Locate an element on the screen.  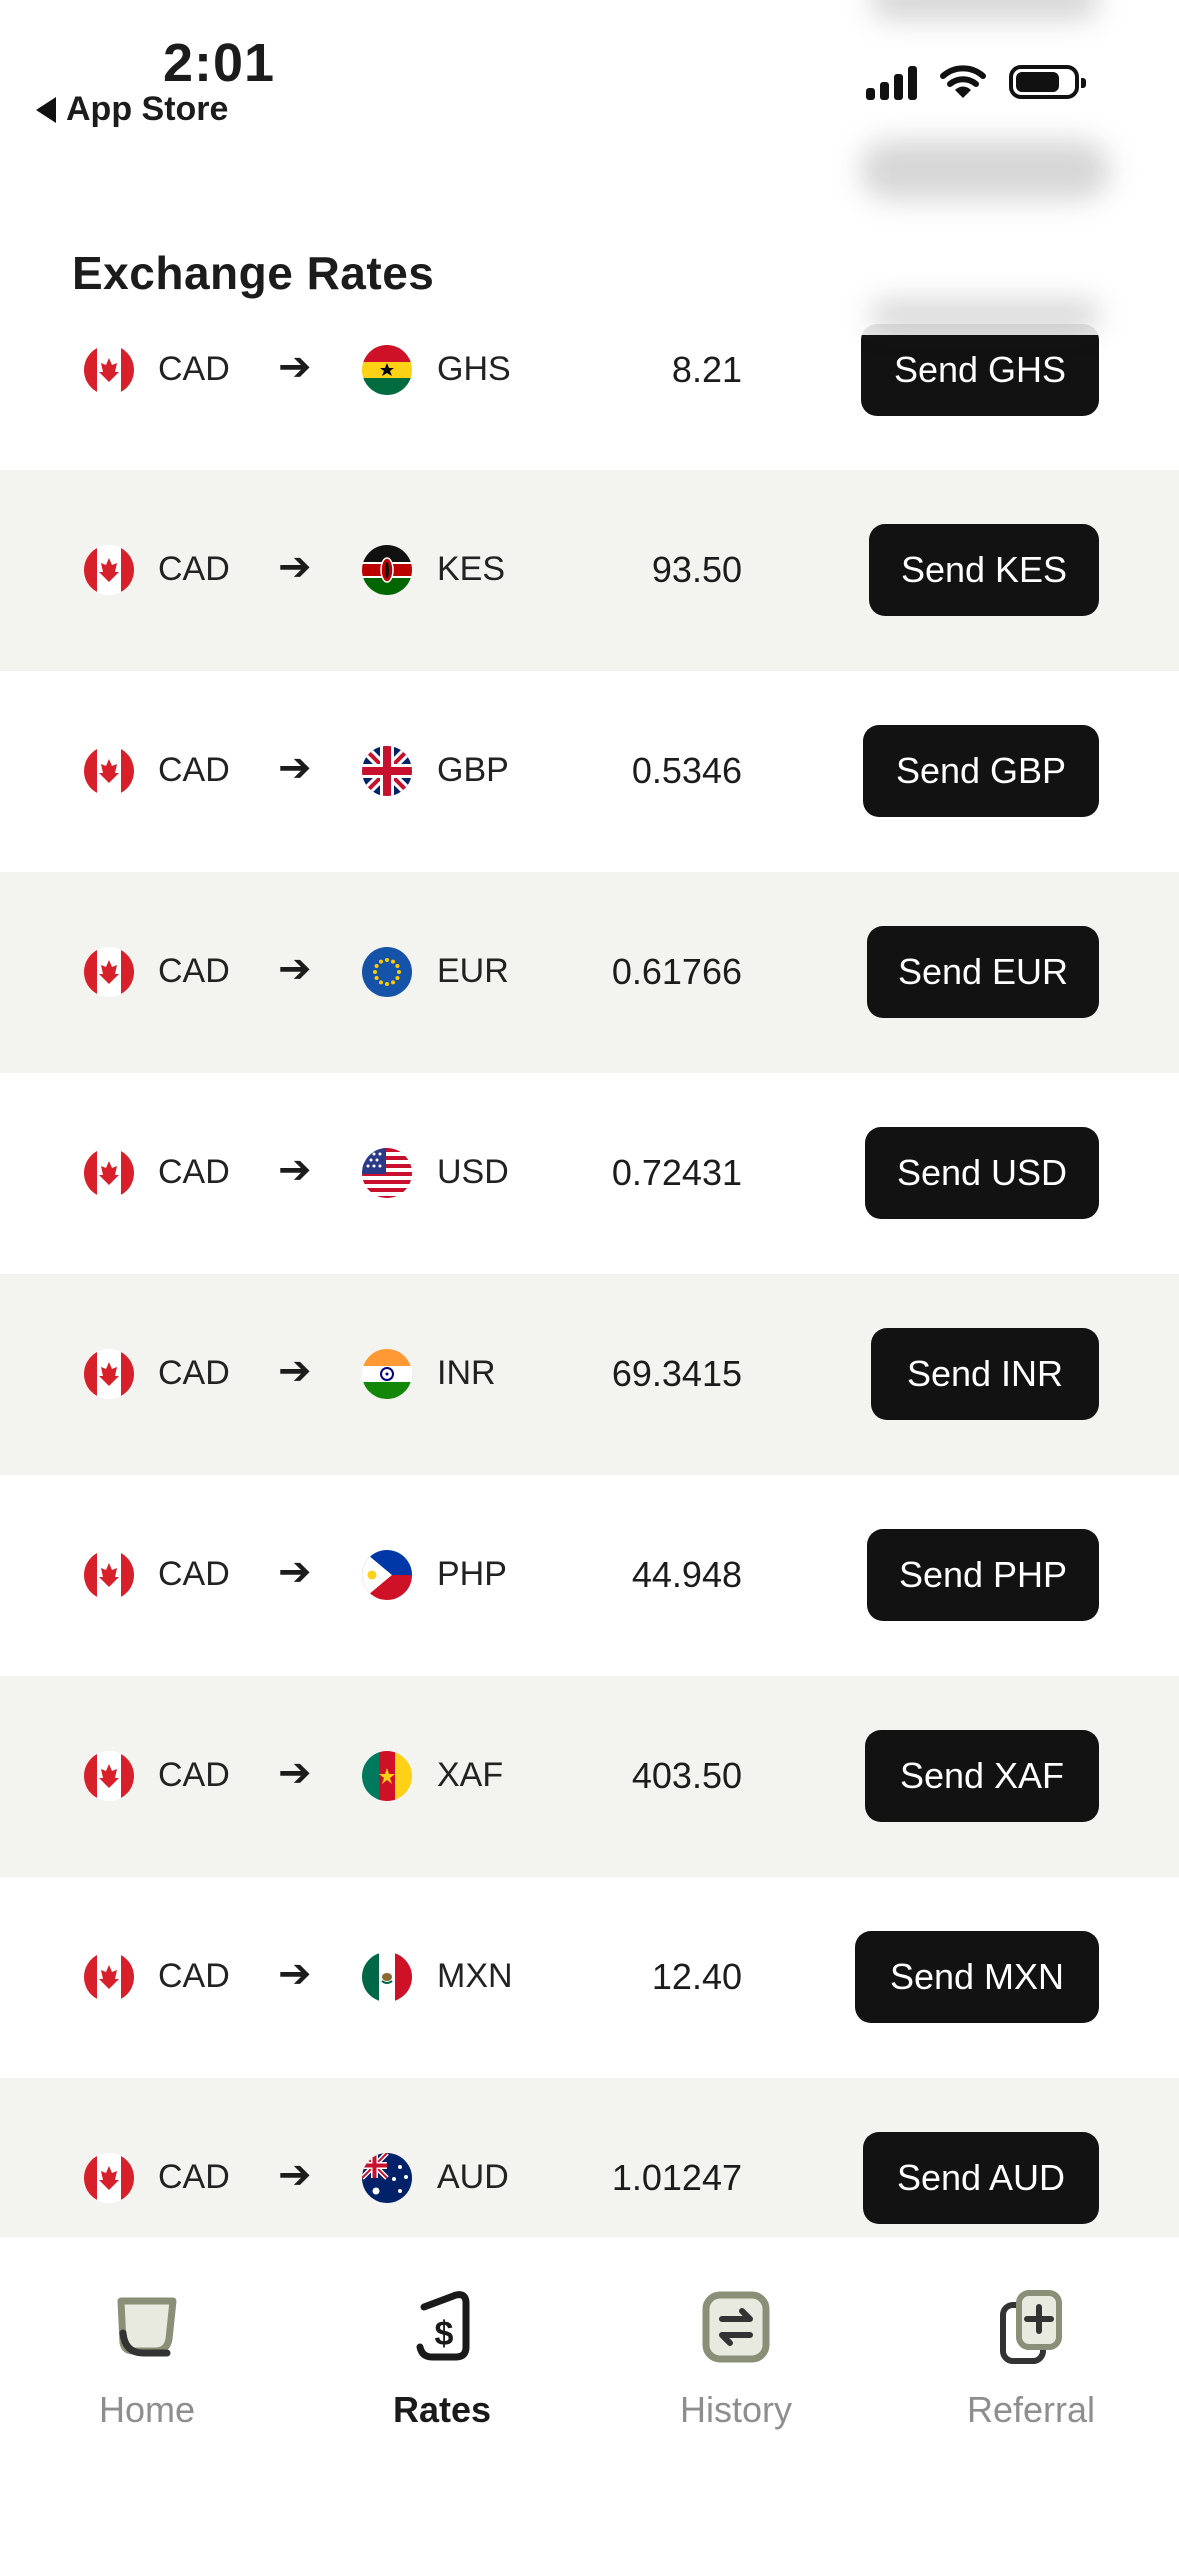
history-icon is located at coordinates (736, 2327).